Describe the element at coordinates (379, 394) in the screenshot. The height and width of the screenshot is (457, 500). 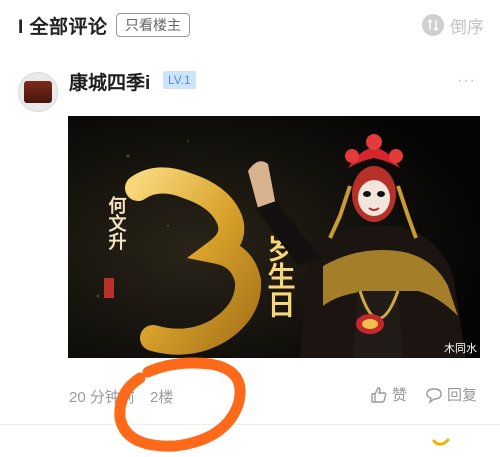
I see `thumbs-up-icon` at that location.